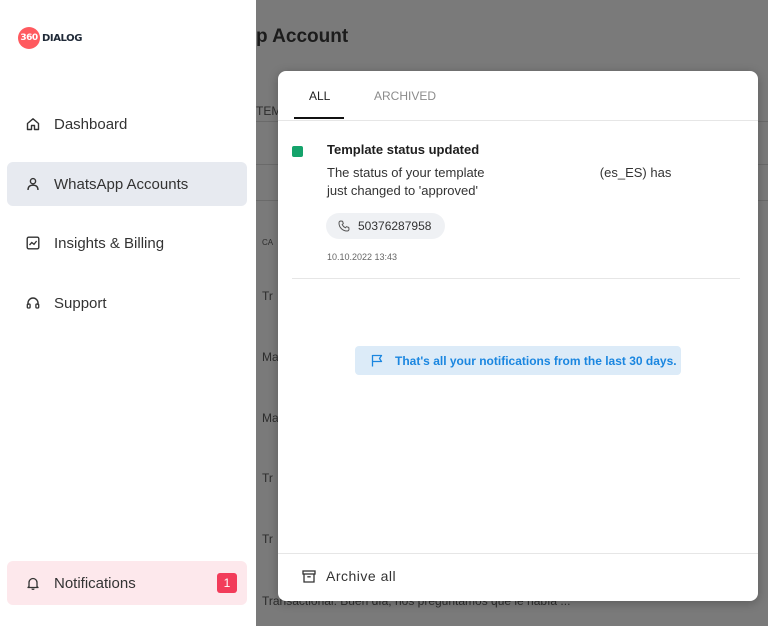  What do you see at coordinates (361, 576) in the screenshot?
I see `archive-all-label: Archive all` at bounding box center [361, 576].